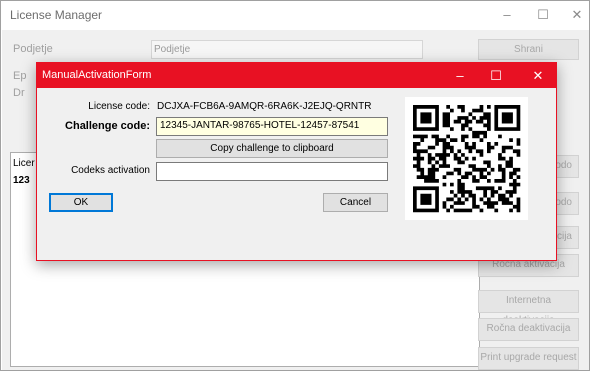  What do you see at coordinates (528, 308) in the screenshot?
I see `internet-deactivation-button: Internetna deaktivacija` at bounding box center [528, 308].